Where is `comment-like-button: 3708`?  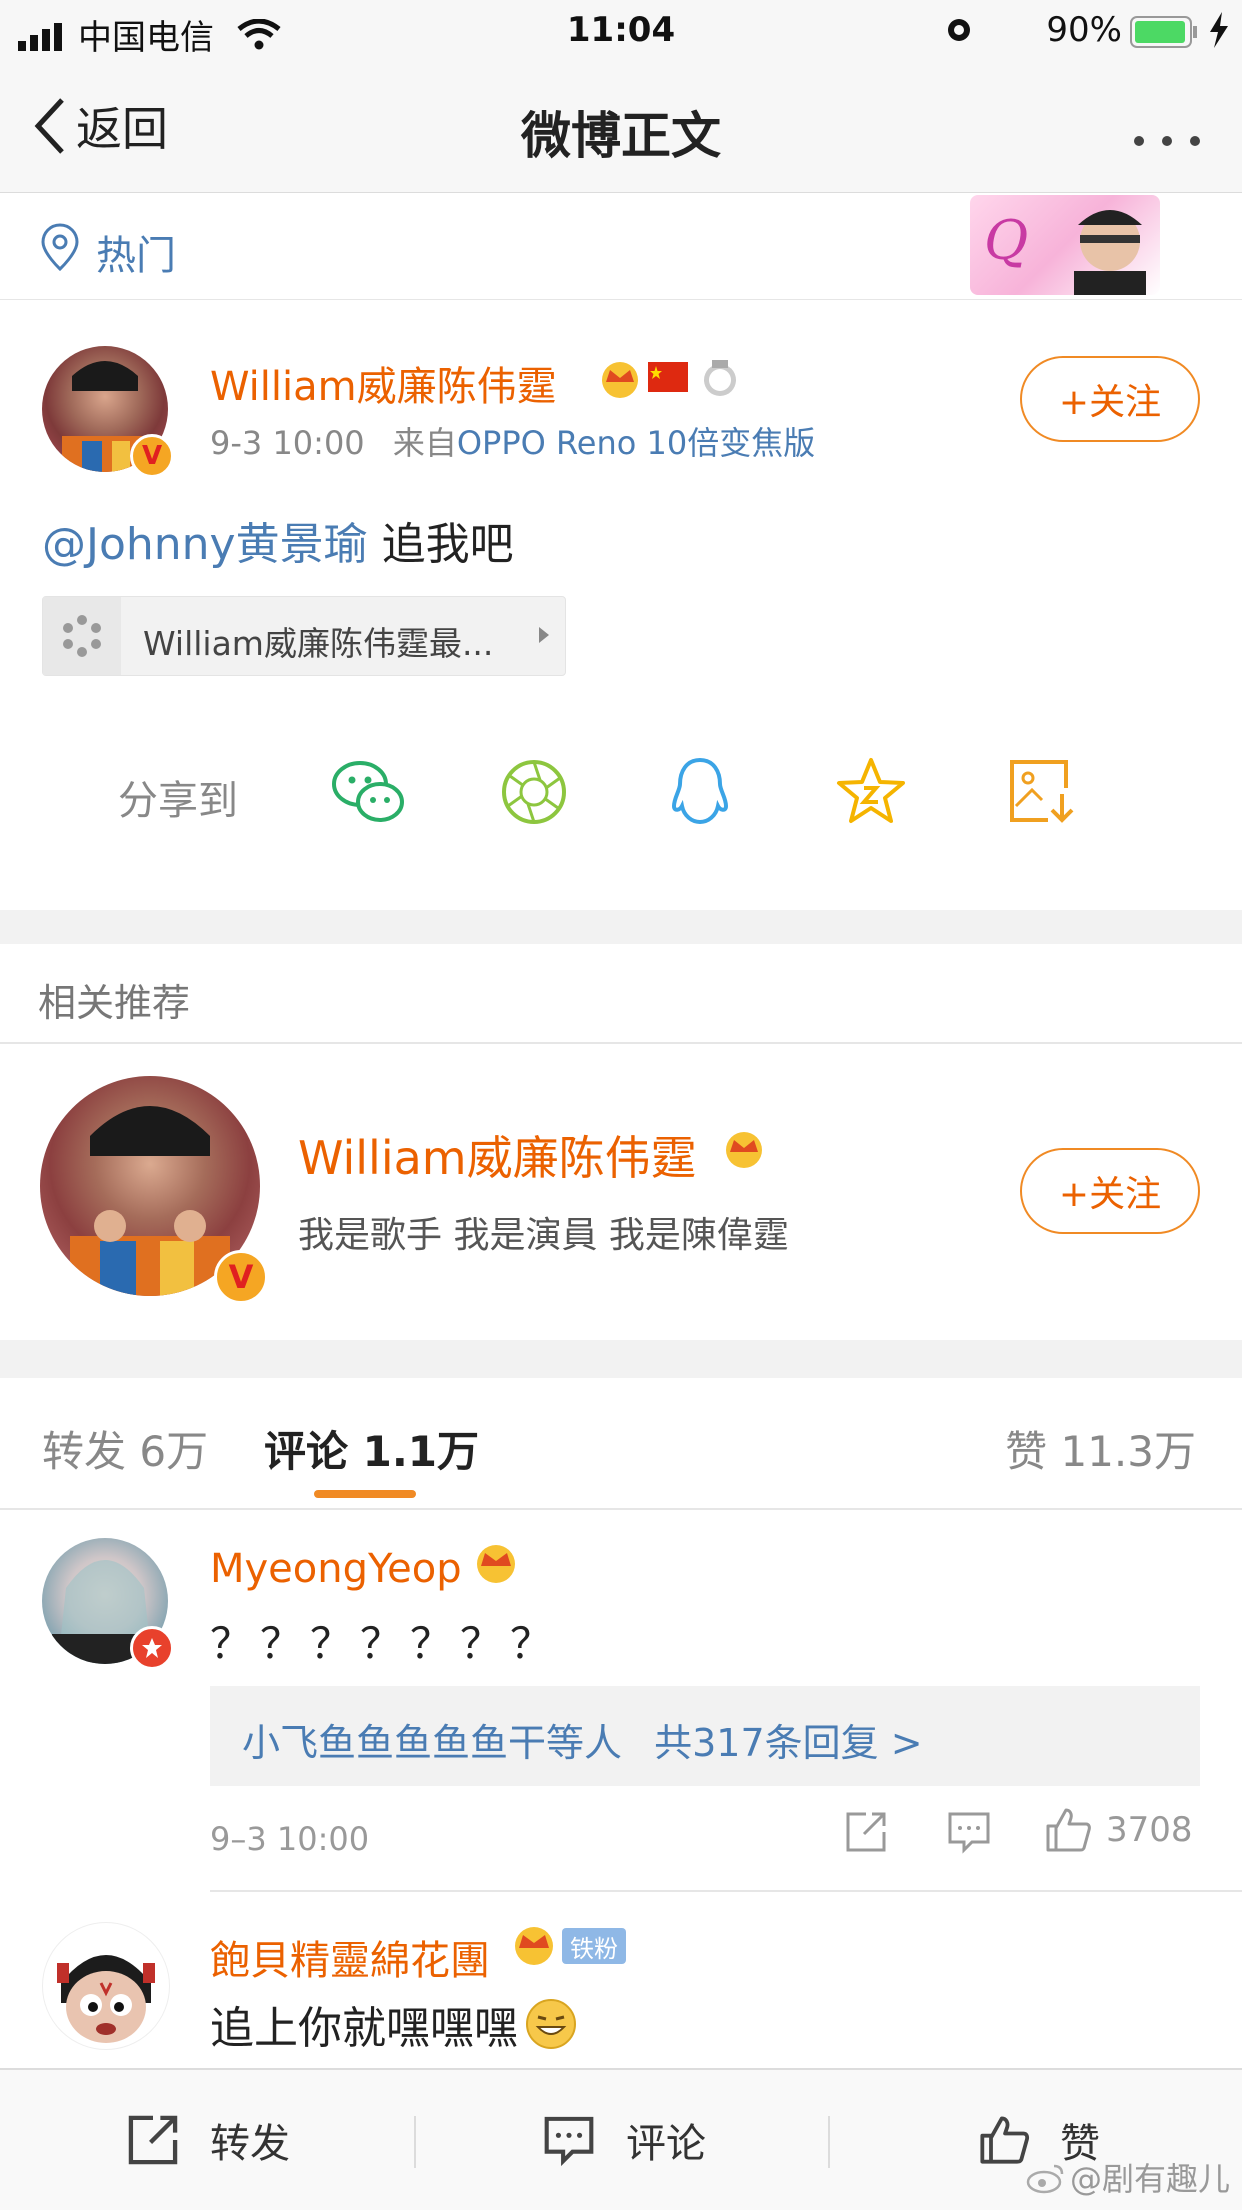 comment-like-button: 3708 is located at coordinates (1118, 1830).